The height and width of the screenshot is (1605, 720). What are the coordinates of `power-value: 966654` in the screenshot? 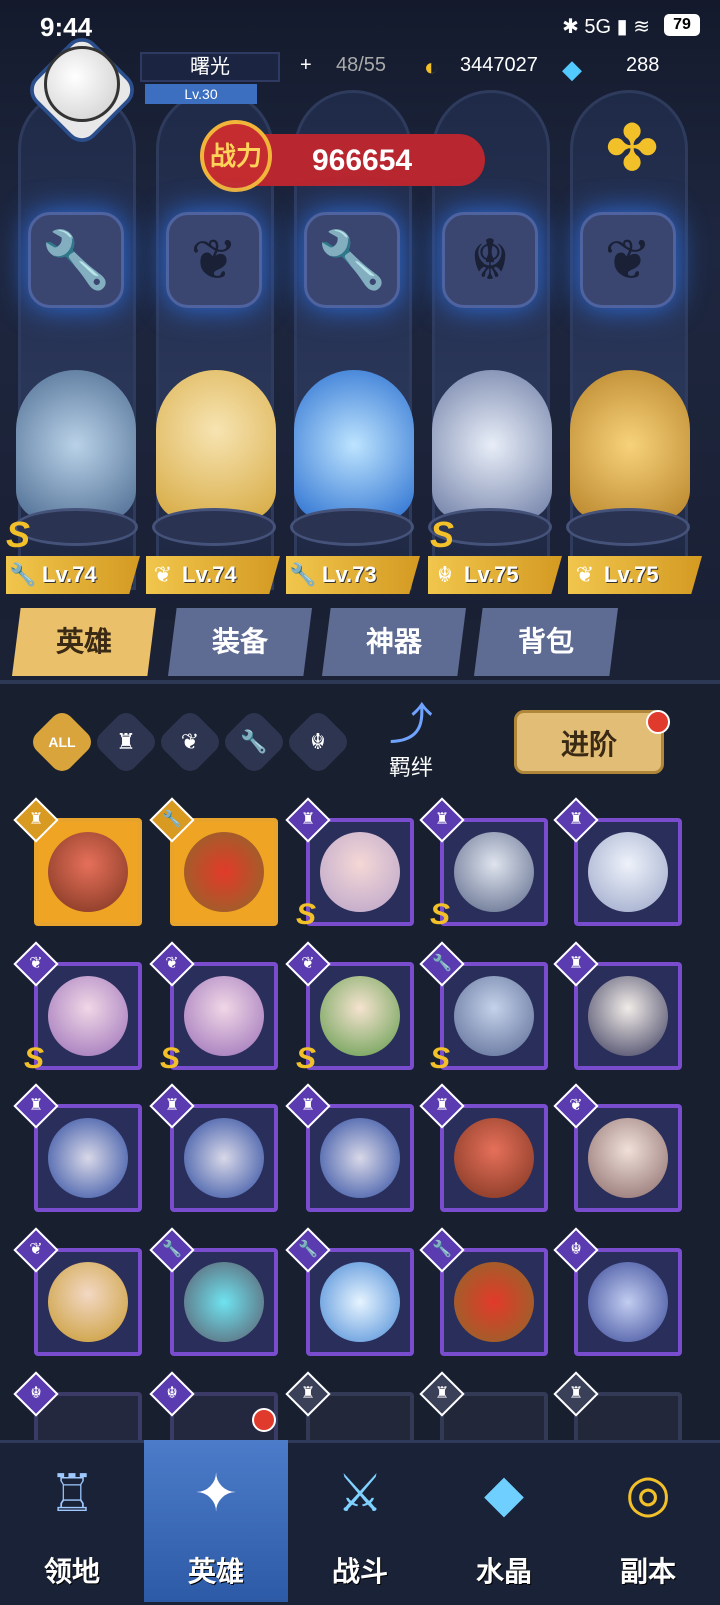 It's located at (362, 160).